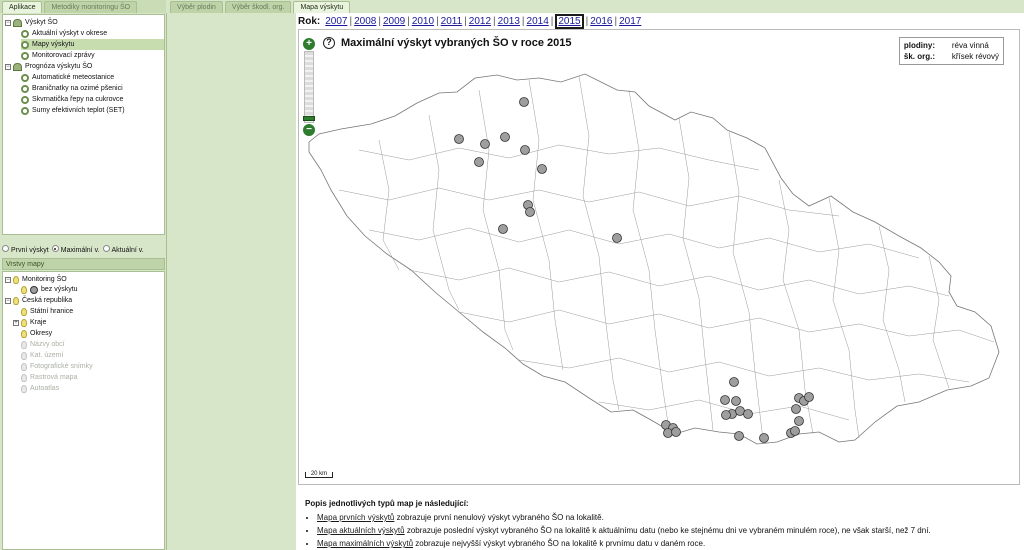  I want to click on year-link-2011: 2011, so click(452, 21).